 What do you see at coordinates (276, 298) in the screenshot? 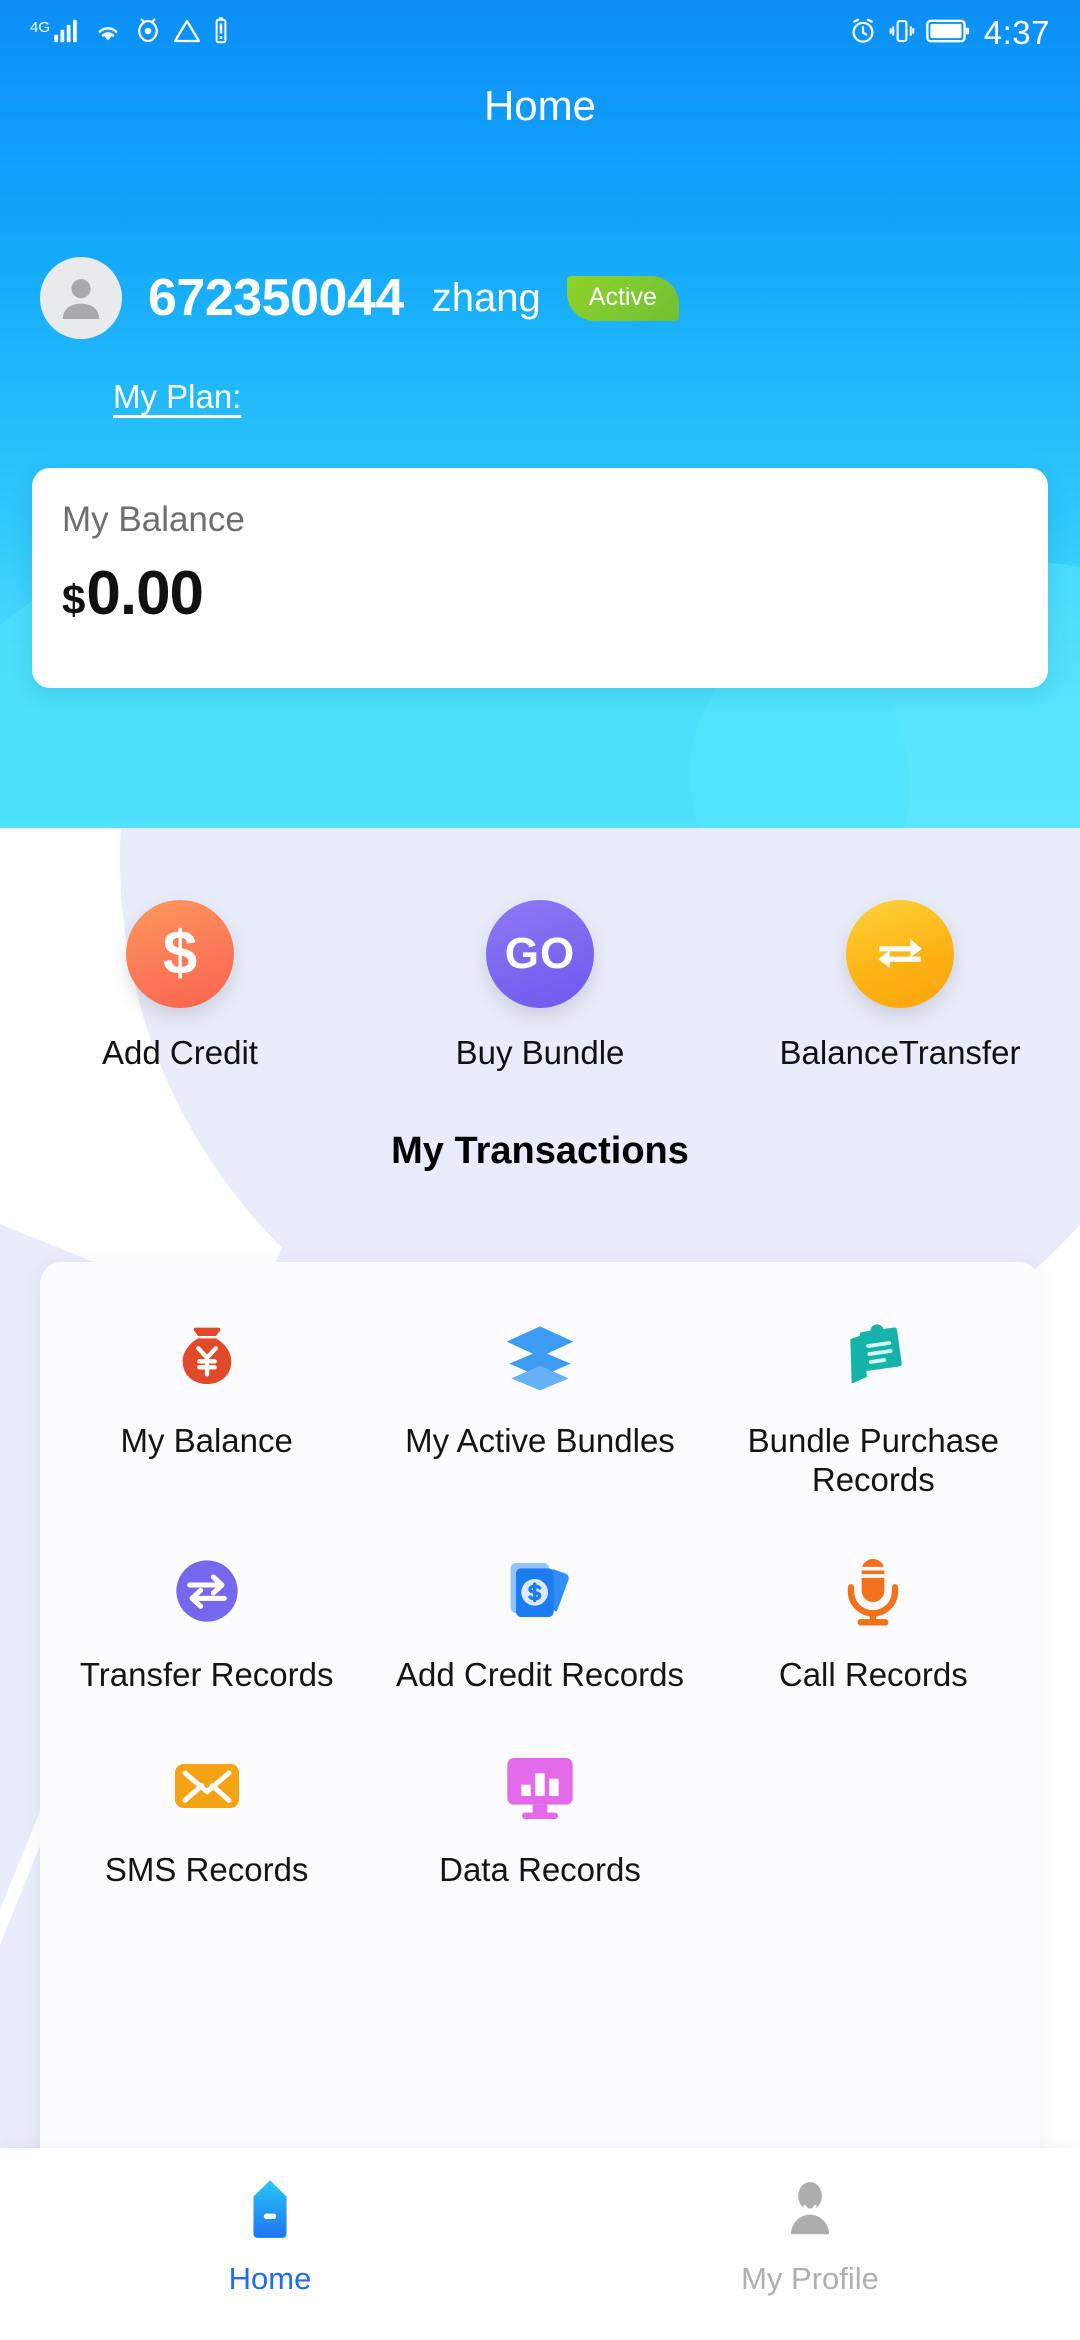
I see `msisdn-value: 672350044` at bounding box center [276, 298].